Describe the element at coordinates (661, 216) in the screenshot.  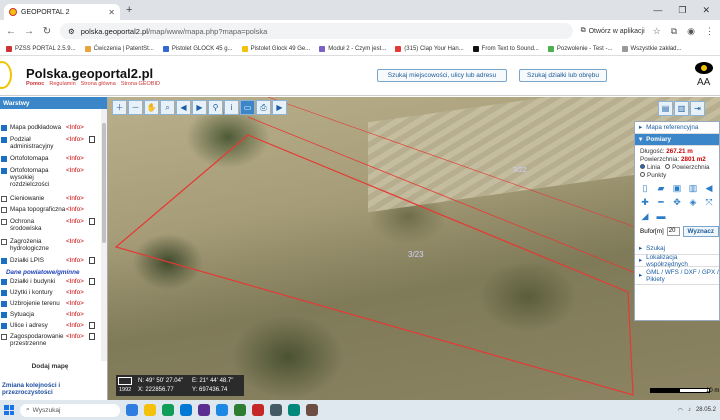
I see `rectangle-icon: ▬` at that location.